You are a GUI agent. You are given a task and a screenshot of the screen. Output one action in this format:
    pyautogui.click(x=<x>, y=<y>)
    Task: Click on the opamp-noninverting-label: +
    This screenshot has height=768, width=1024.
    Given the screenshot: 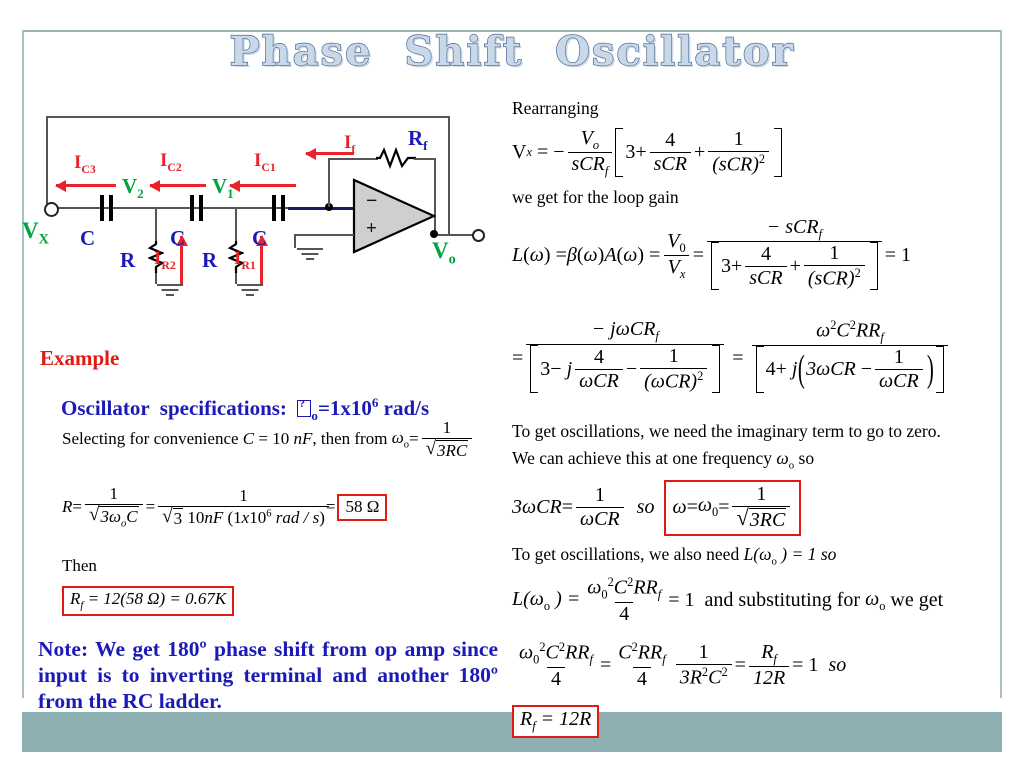 What is the action you would take?
    pyautogui.click(x=371, y=228)
    